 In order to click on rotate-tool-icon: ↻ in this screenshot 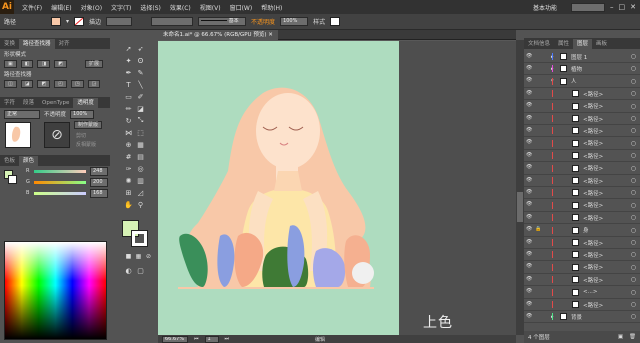, I will do `click(128, 120)`.